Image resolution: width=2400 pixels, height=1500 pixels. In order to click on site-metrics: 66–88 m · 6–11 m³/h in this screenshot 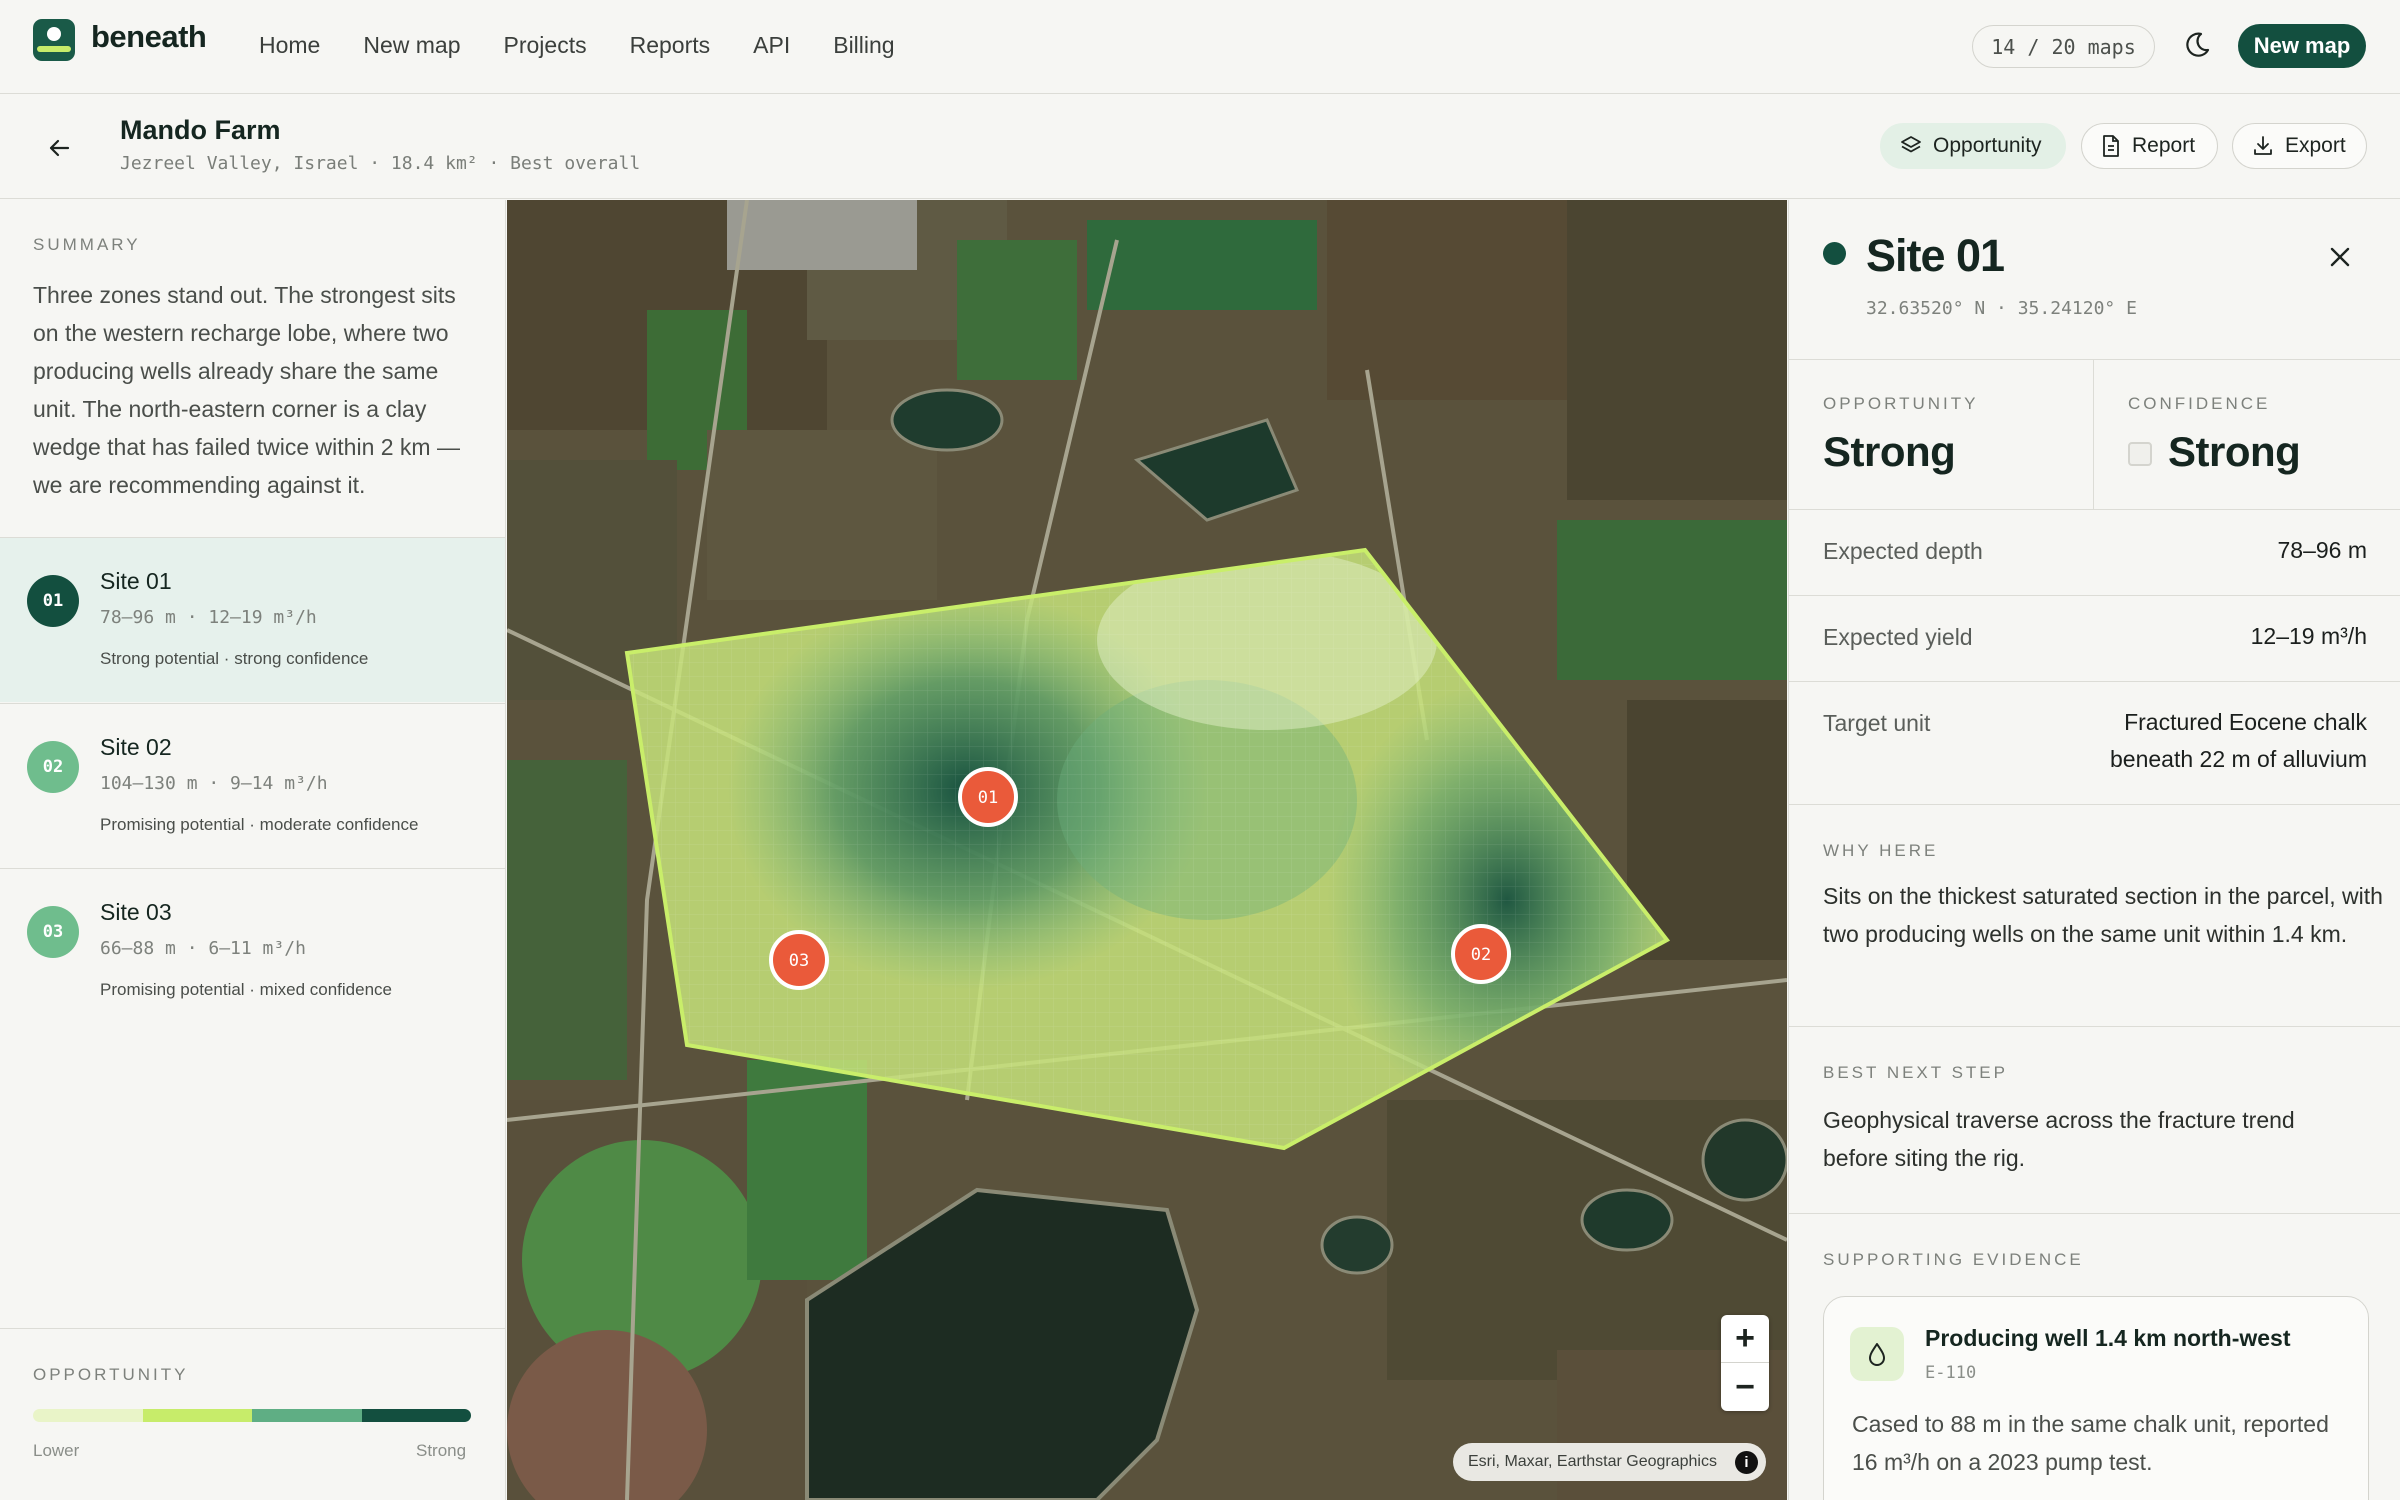, I will do `click(203, 948)`.